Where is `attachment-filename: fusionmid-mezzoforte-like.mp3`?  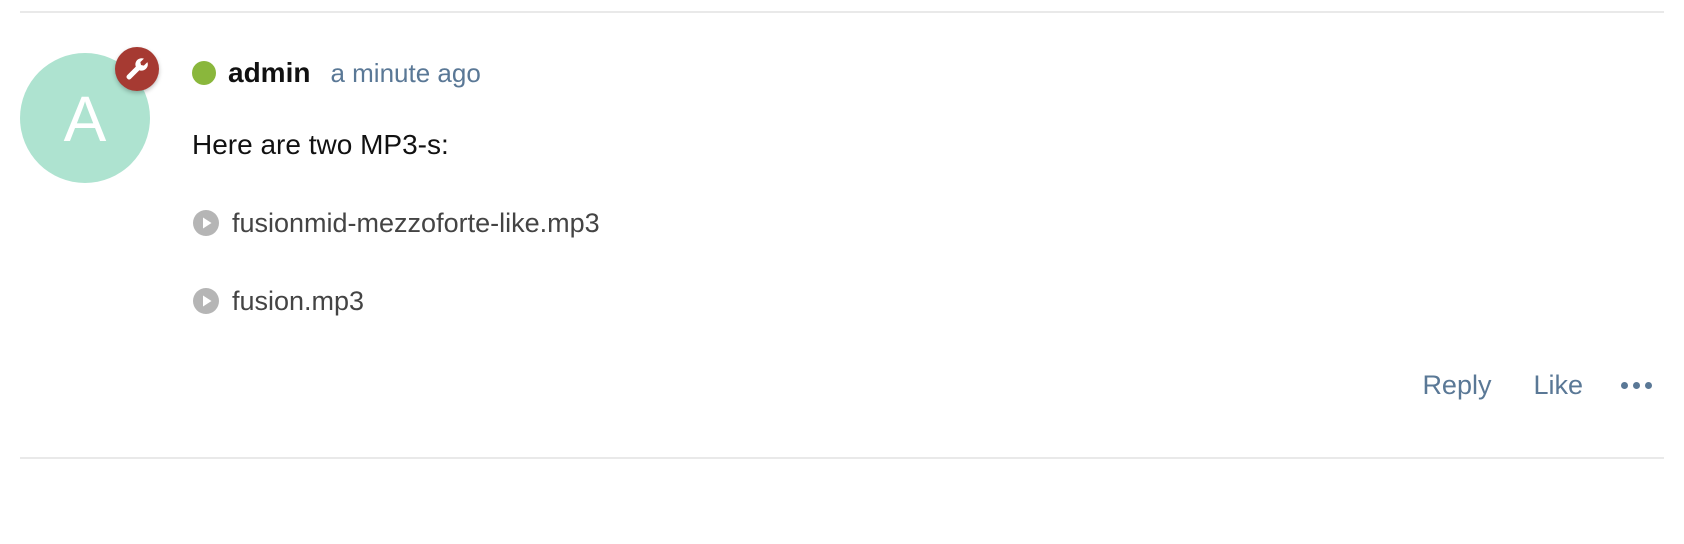
attachment-filename: fusionmid-mezzoforte-like.mp3 is located at coordinates (416, 223).